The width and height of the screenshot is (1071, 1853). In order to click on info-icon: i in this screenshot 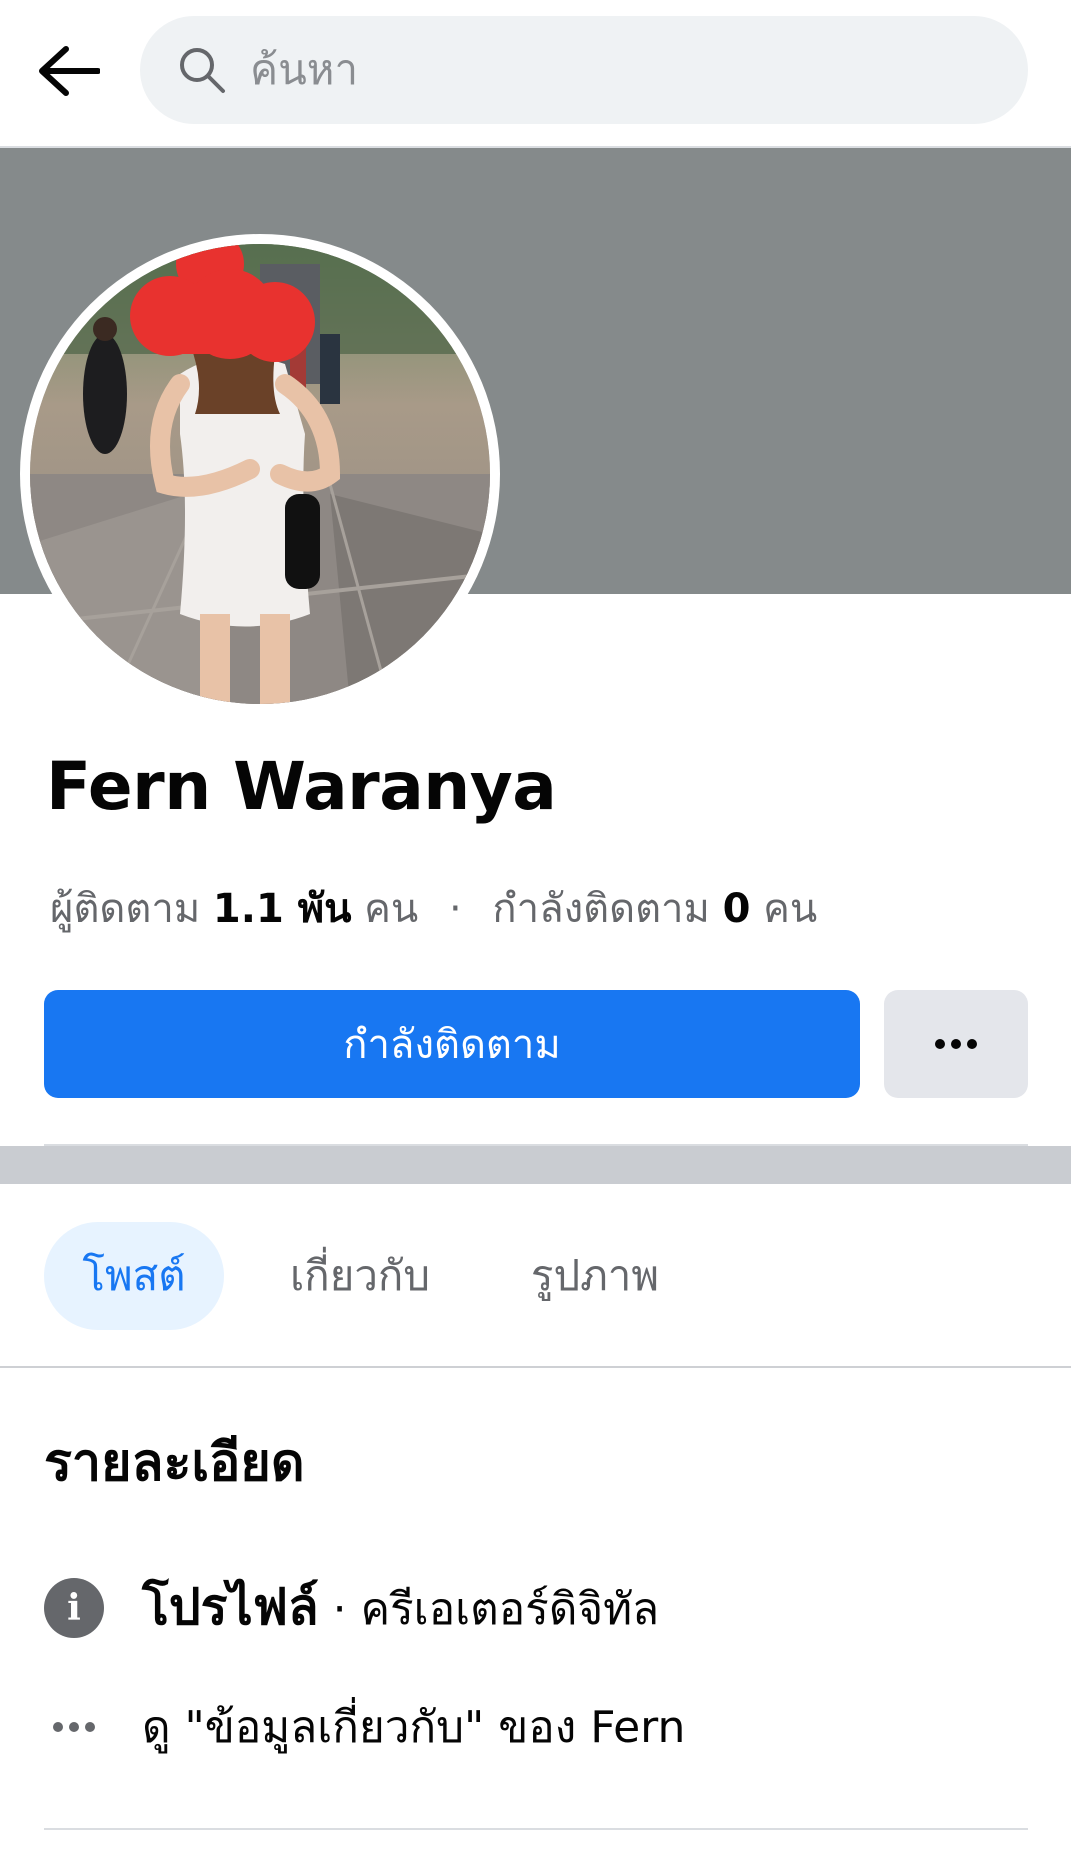, I will do `click(74, 1607)`.